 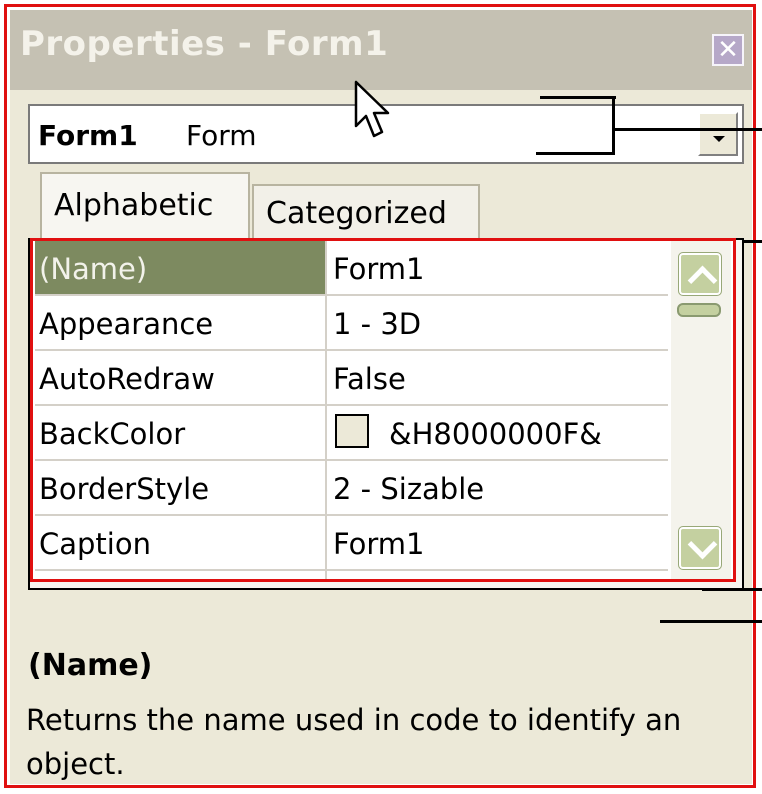 I want to click on property-value: 2 - Sizable, so click(x=409, y=489).